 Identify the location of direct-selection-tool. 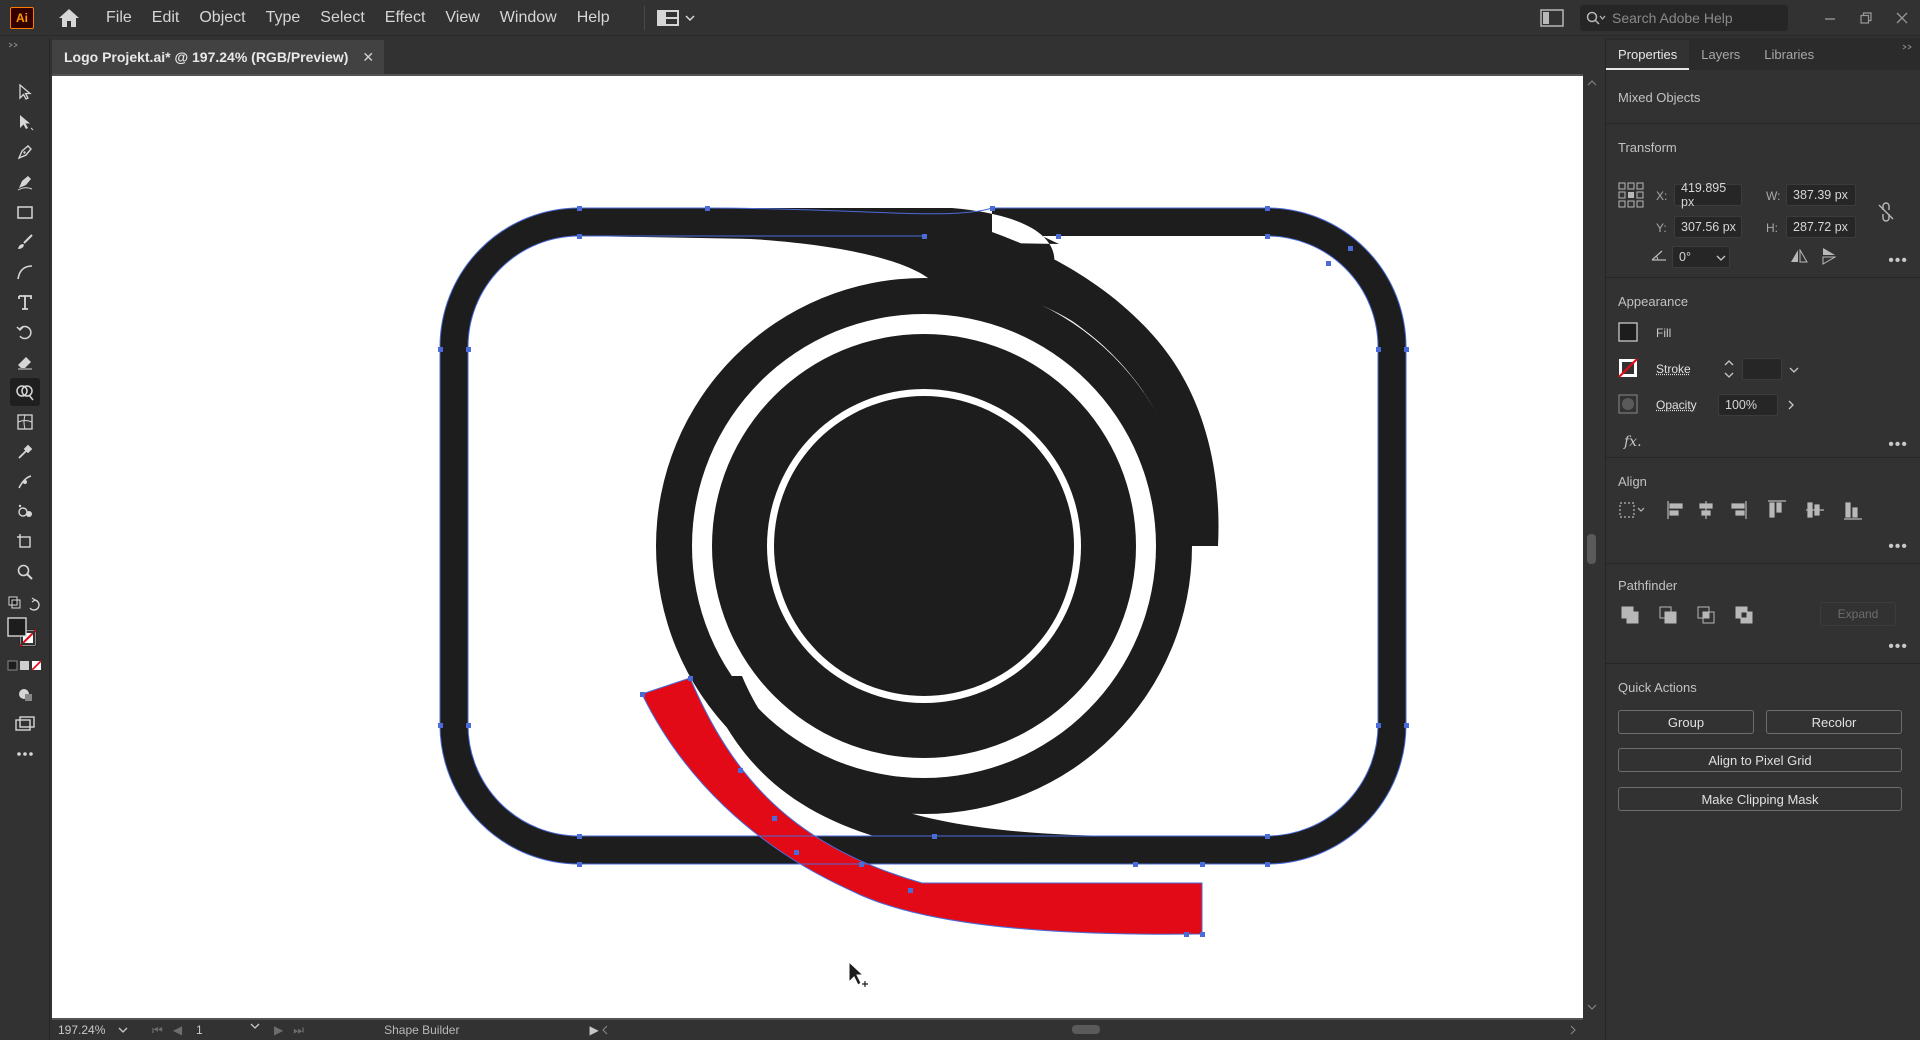
(25, 122).